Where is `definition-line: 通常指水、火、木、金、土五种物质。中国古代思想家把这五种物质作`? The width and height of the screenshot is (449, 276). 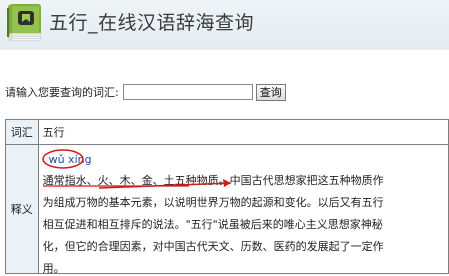 definition-line: 通常指水、火、木、金、土五种物质。中国古代思想家把这五种物质作 is located at coordinates (213, 180).